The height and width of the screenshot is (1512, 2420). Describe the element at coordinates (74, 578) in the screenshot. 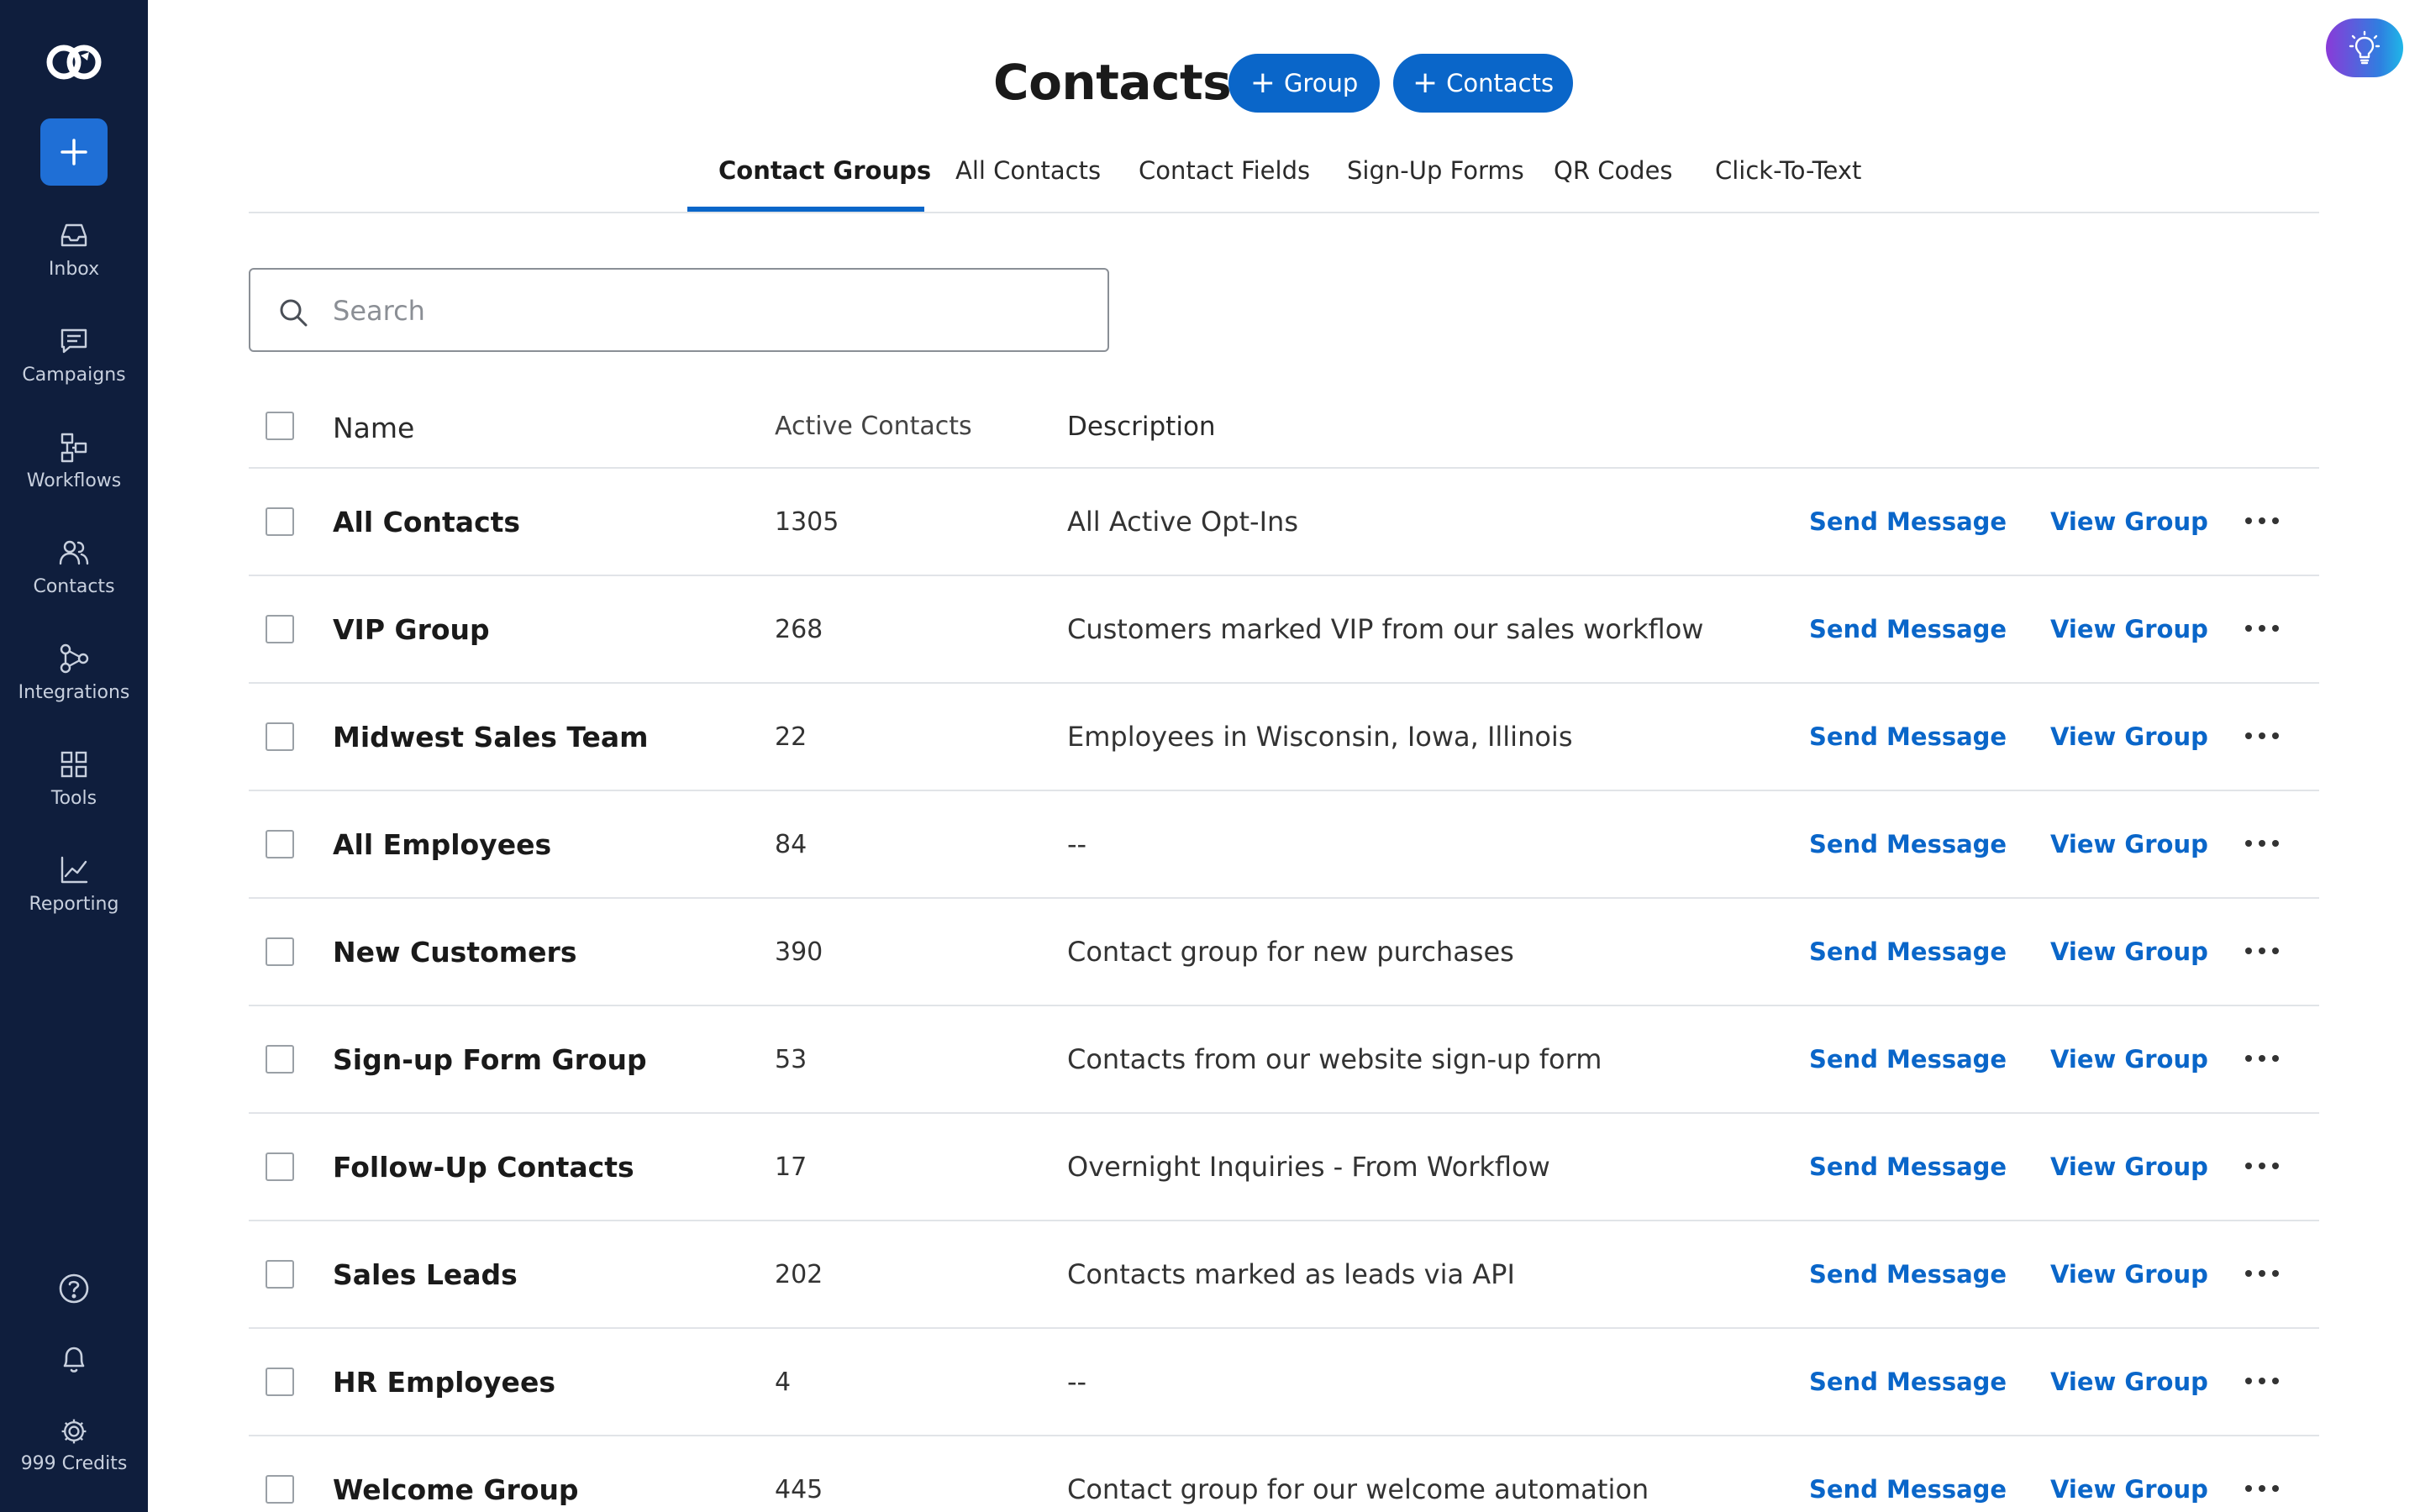

I see `sidebar-item-contacts: Contacts` at that location.